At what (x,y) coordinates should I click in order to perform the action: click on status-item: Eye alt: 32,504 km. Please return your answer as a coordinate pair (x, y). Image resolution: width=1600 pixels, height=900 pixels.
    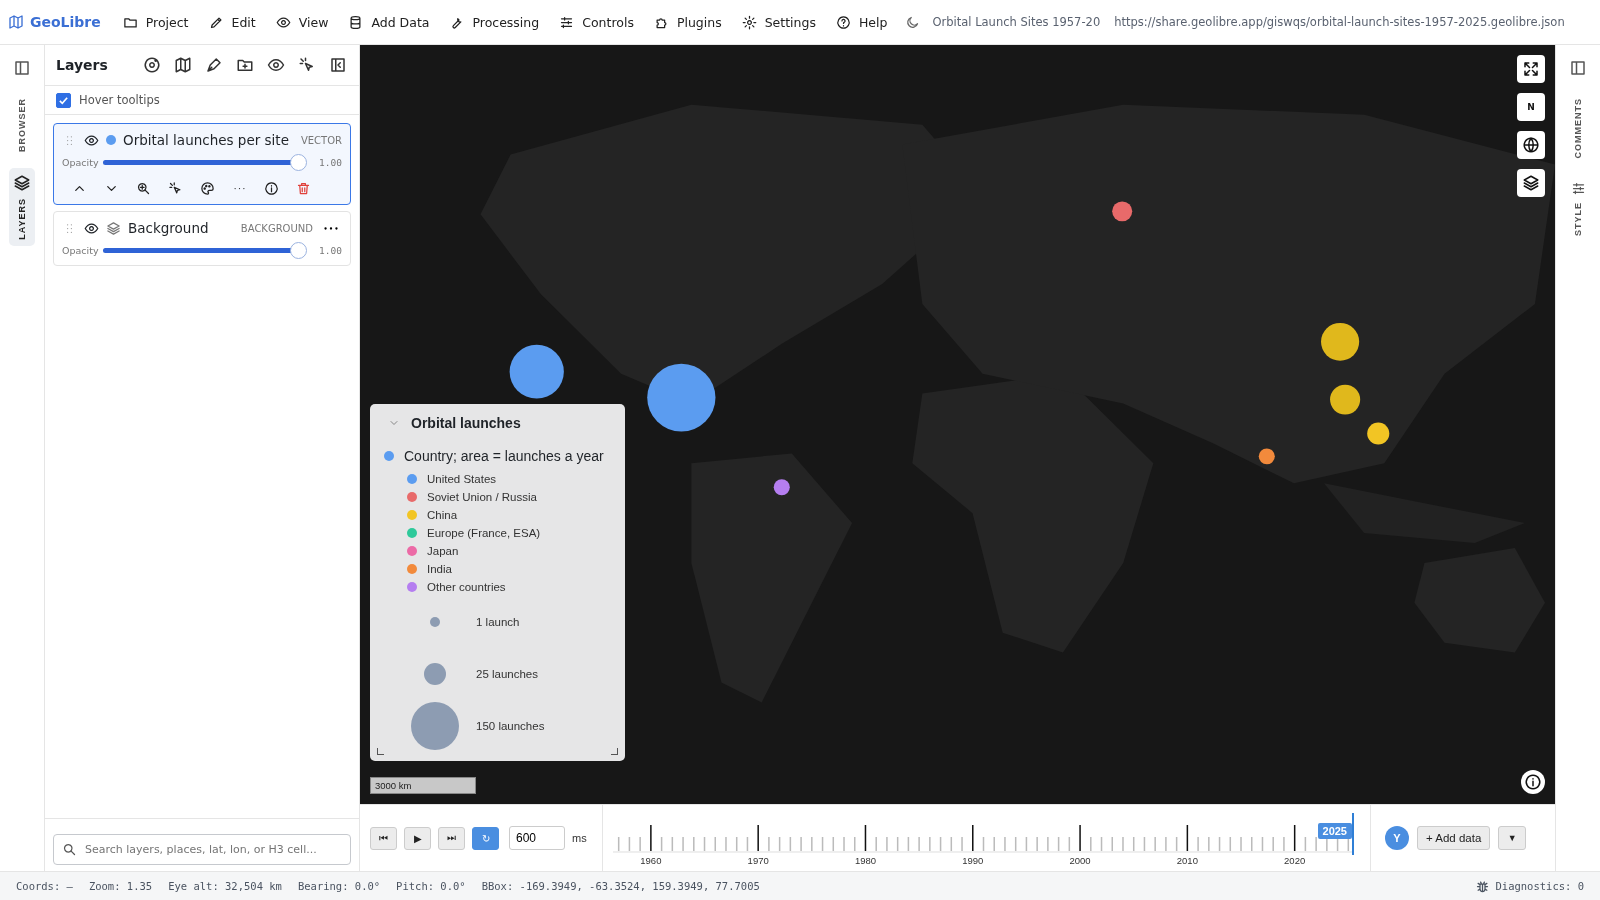
    Looking at the image, I should click on (225, 886).